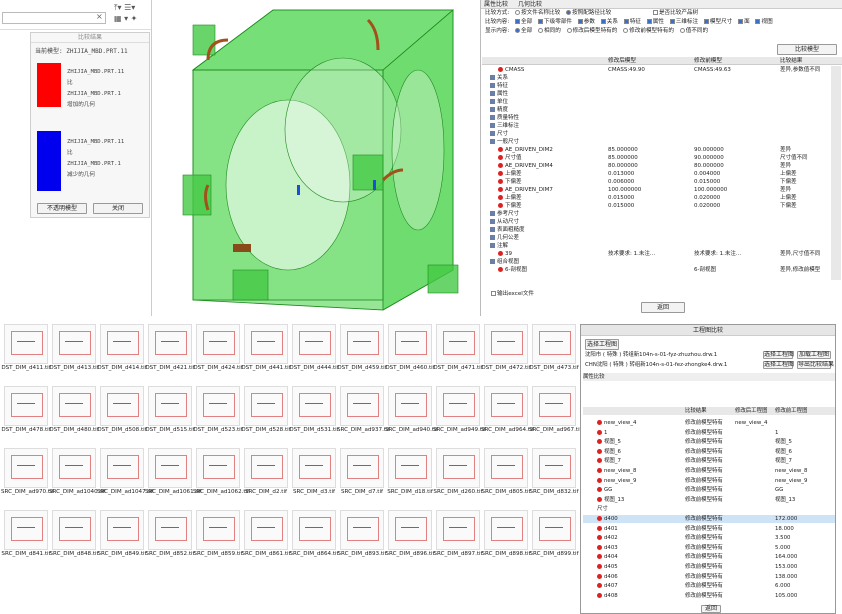 The image size is (842, 614). What do you see at coordinates (709, 577) in the screenshot?
I see `dialog-row: d406 修改前模型特有 138.000` at bounding box center [709, 577].